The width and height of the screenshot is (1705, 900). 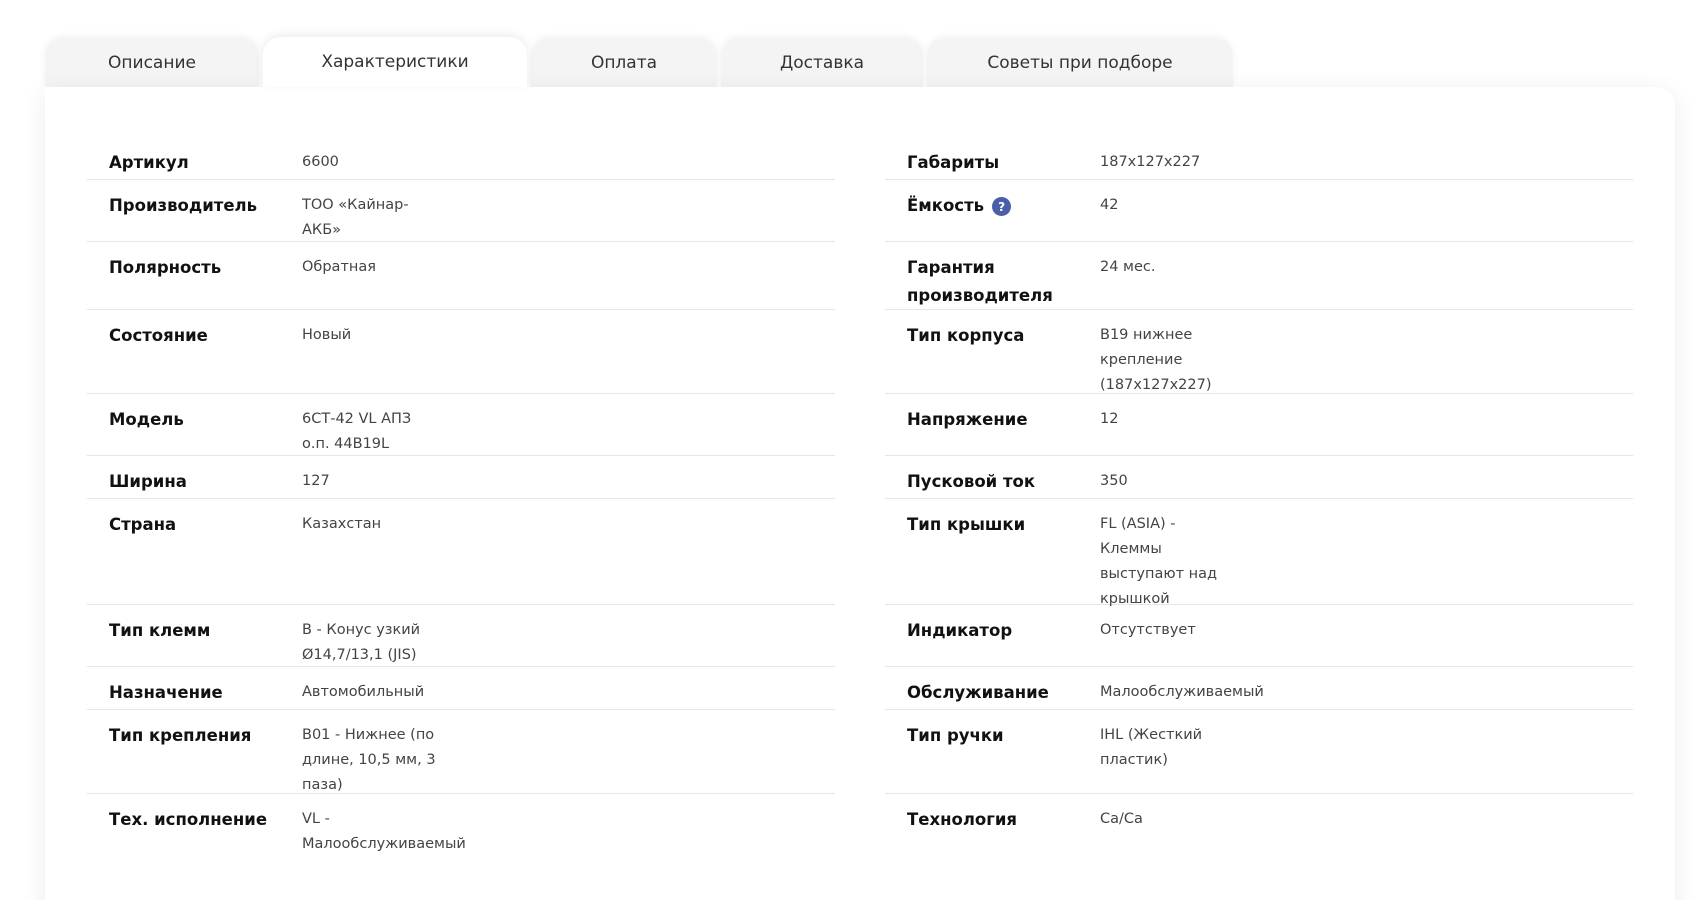 I want to click on spec-value: Казахстан, so click(x=342, y=524).